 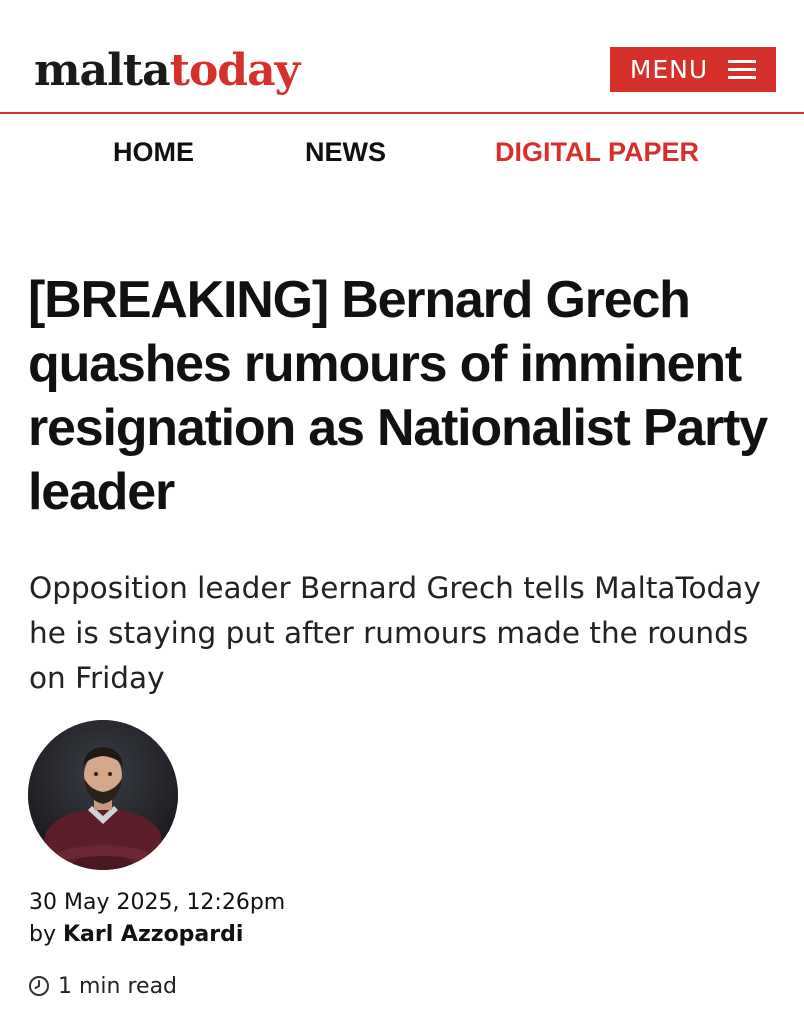 What do you see at coordinates (669, 69) in the screenshot?
I see `menu-label: MENU` at bounding box center [669, 69].